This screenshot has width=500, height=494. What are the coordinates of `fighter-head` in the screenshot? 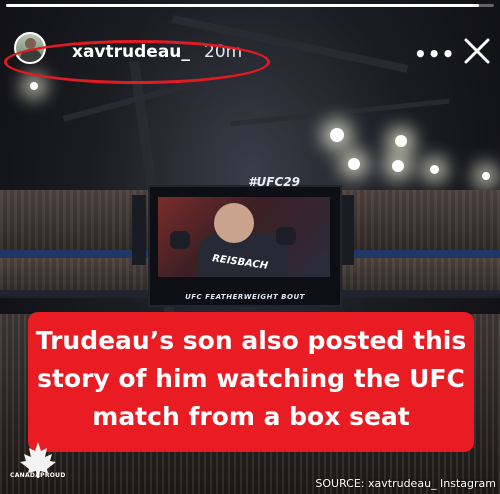 It's located at (234, 223).